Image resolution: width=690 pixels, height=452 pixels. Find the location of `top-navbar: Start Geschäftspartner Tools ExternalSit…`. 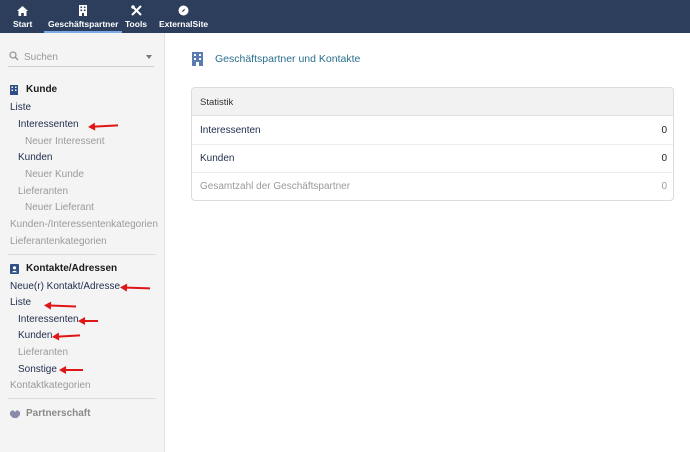

top-navbar: Start Geschäftspartner Tools ExternalSit… is located at coordinates (345, 16).